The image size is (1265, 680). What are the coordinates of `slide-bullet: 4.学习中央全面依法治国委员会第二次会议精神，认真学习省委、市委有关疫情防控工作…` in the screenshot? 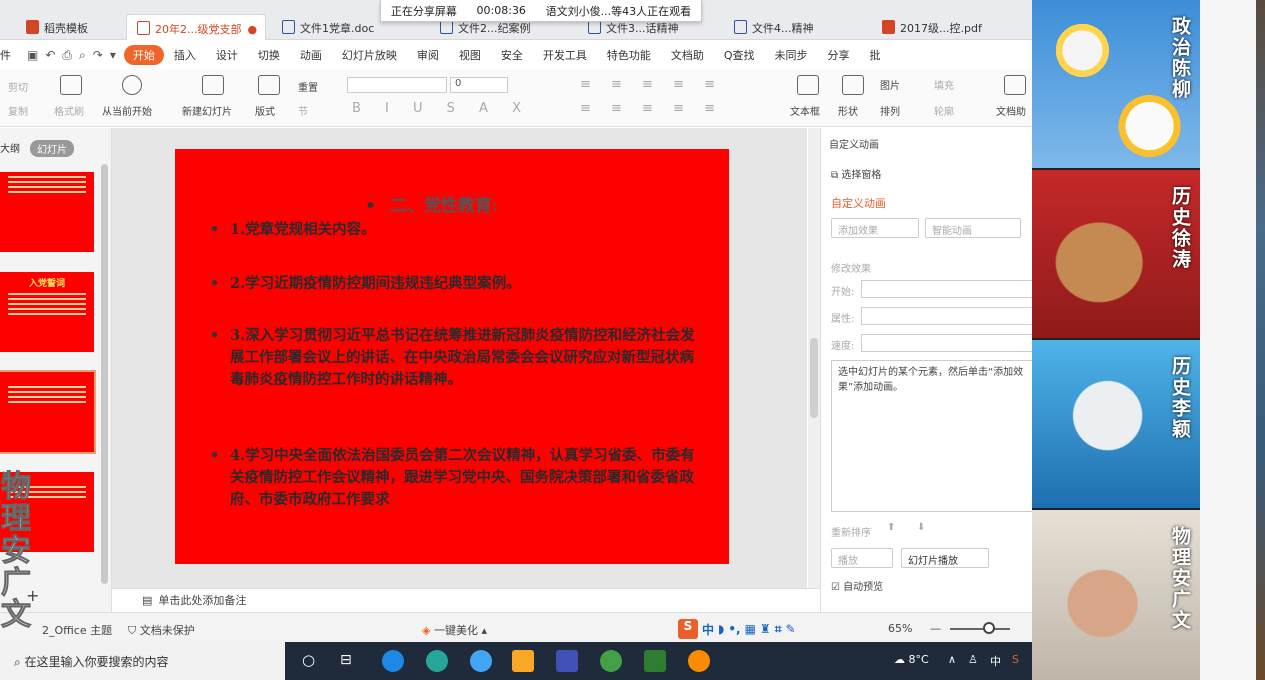 It's located at (455, 478).